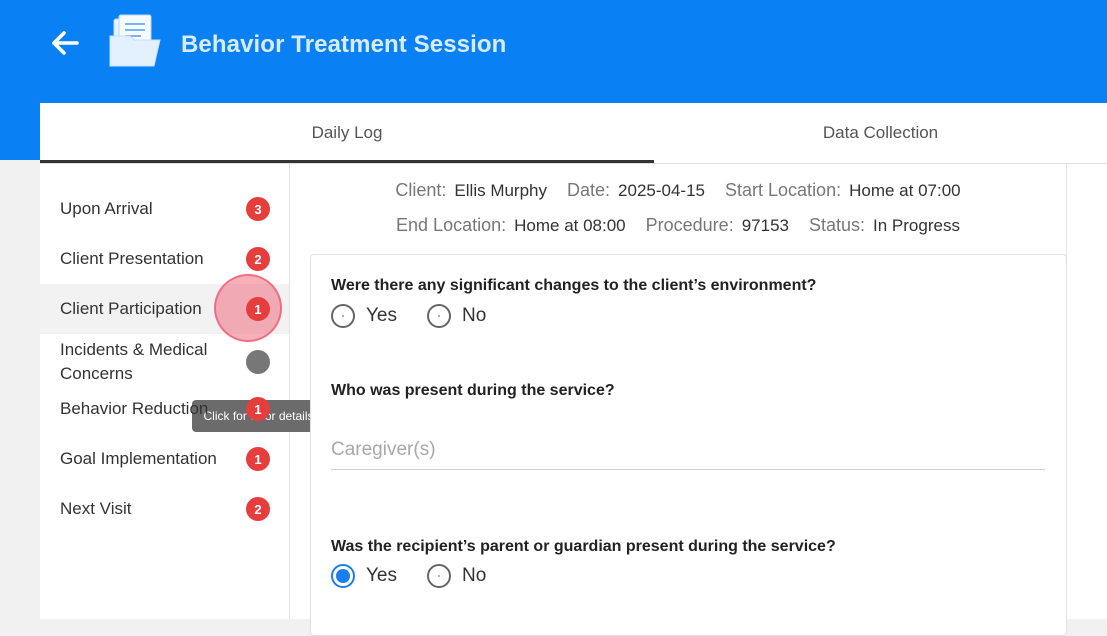 The image size is (1107, 636). Describe the element at coordinates (589, 190) in the screenshot. I see `date-label: Date:` at that location.